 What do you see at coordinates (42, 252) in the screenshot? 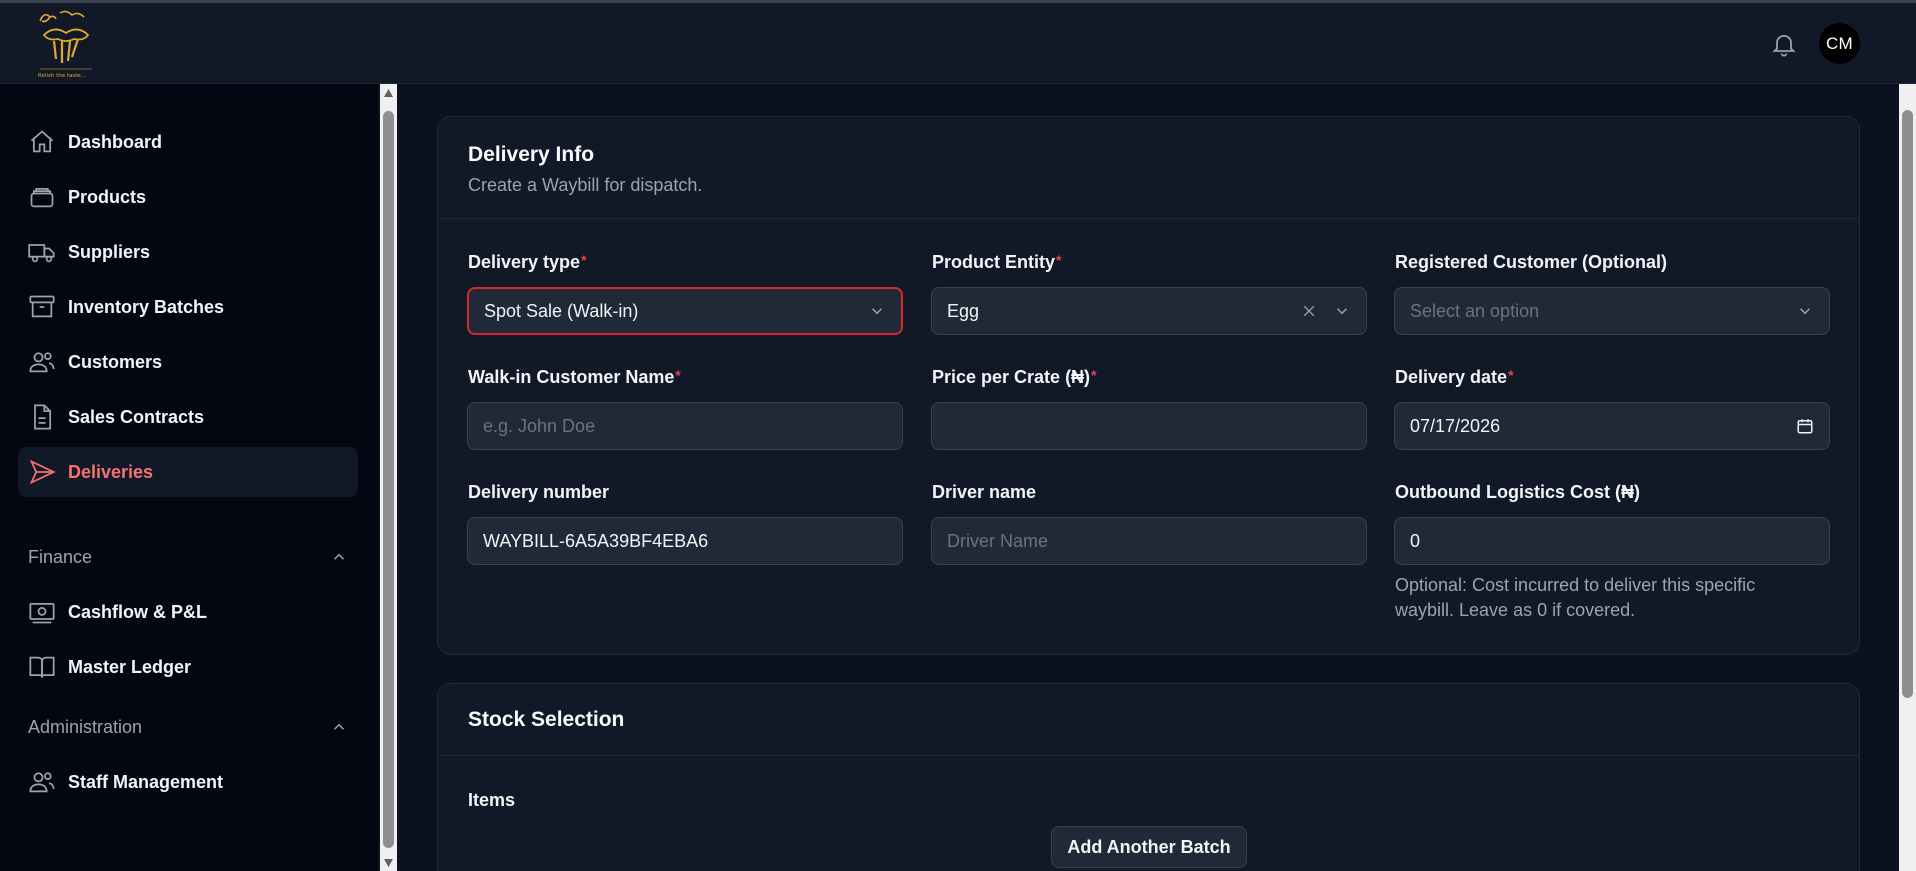
I see `truck-icon` at bounding box center [42, 252].